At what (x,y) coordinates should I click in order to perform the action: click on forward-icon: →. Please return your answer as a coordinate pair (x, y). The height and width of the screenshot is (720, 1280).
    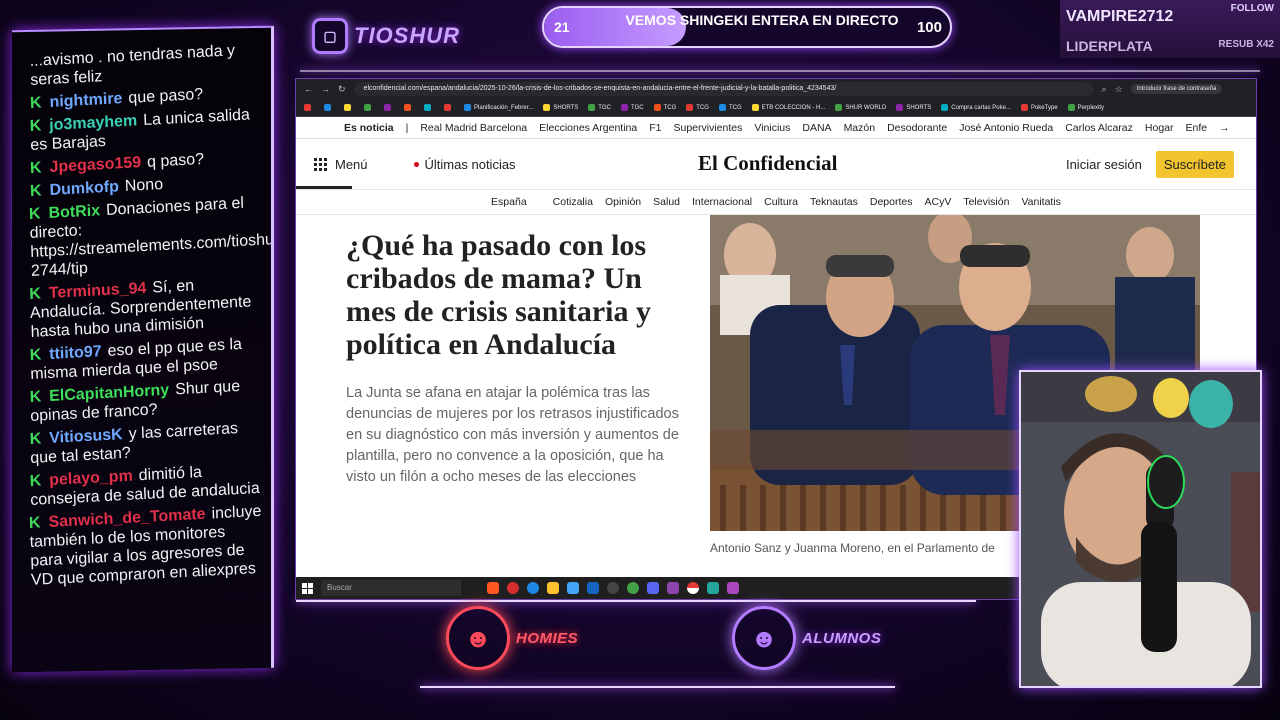
    Looking at the image, I should click on (325, 89).